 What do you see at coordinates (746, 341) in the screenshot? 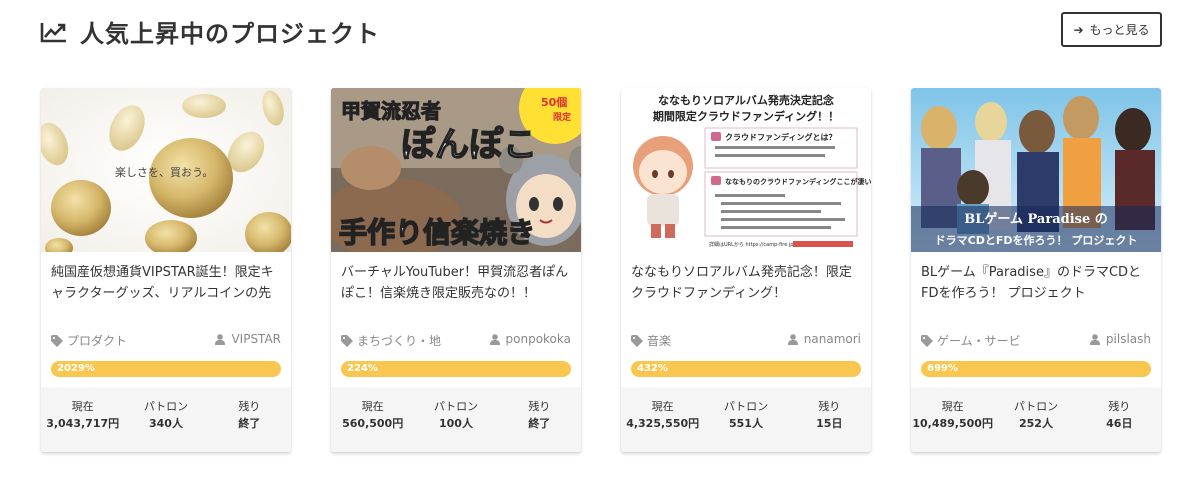
I see `project-meta: 音楽 nanamori` at bounding box center [746, 341].